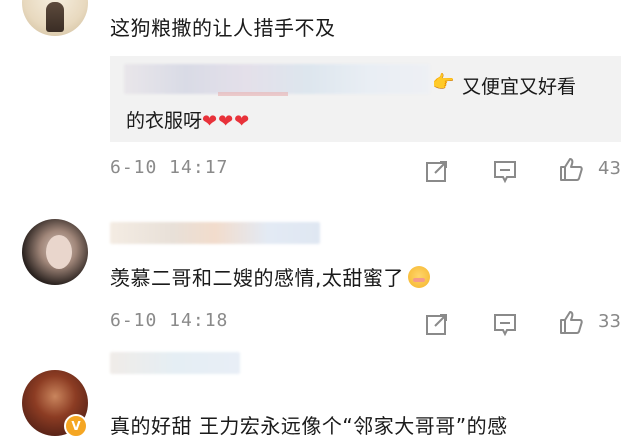  What do you see at coordinates (609, 168) in the screenshot?
I see `like-count: 43` at bounding box center [609, 168].